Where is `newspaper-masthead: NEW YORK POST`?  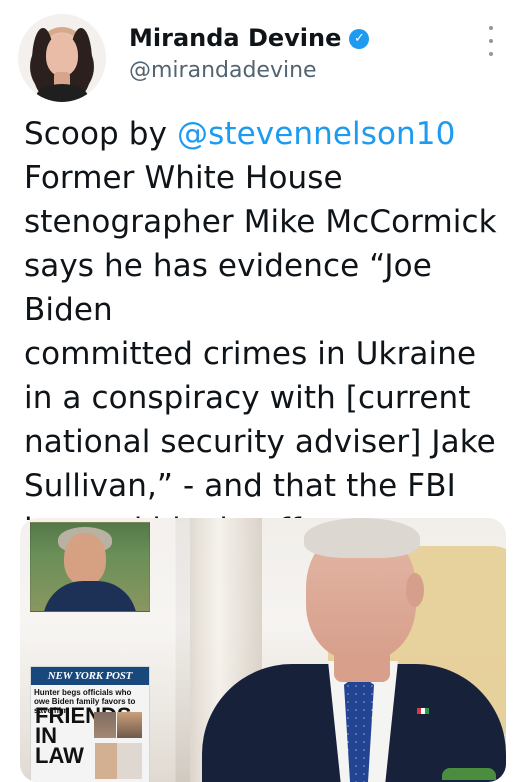 newspaper-masthead: NEW YORK POST is located at coordinates (90, 676).